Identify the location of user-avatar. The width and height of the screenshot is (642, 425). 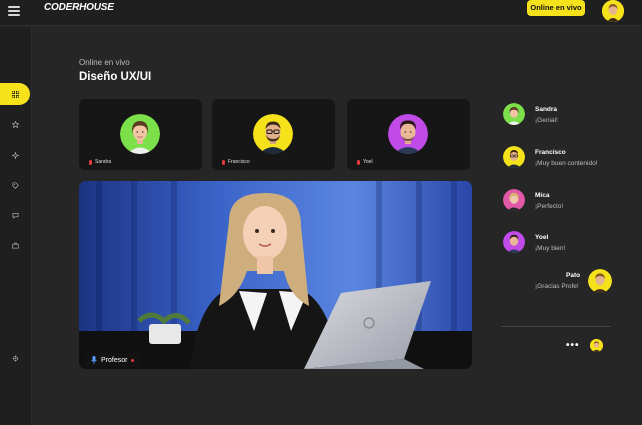
(613, 11).